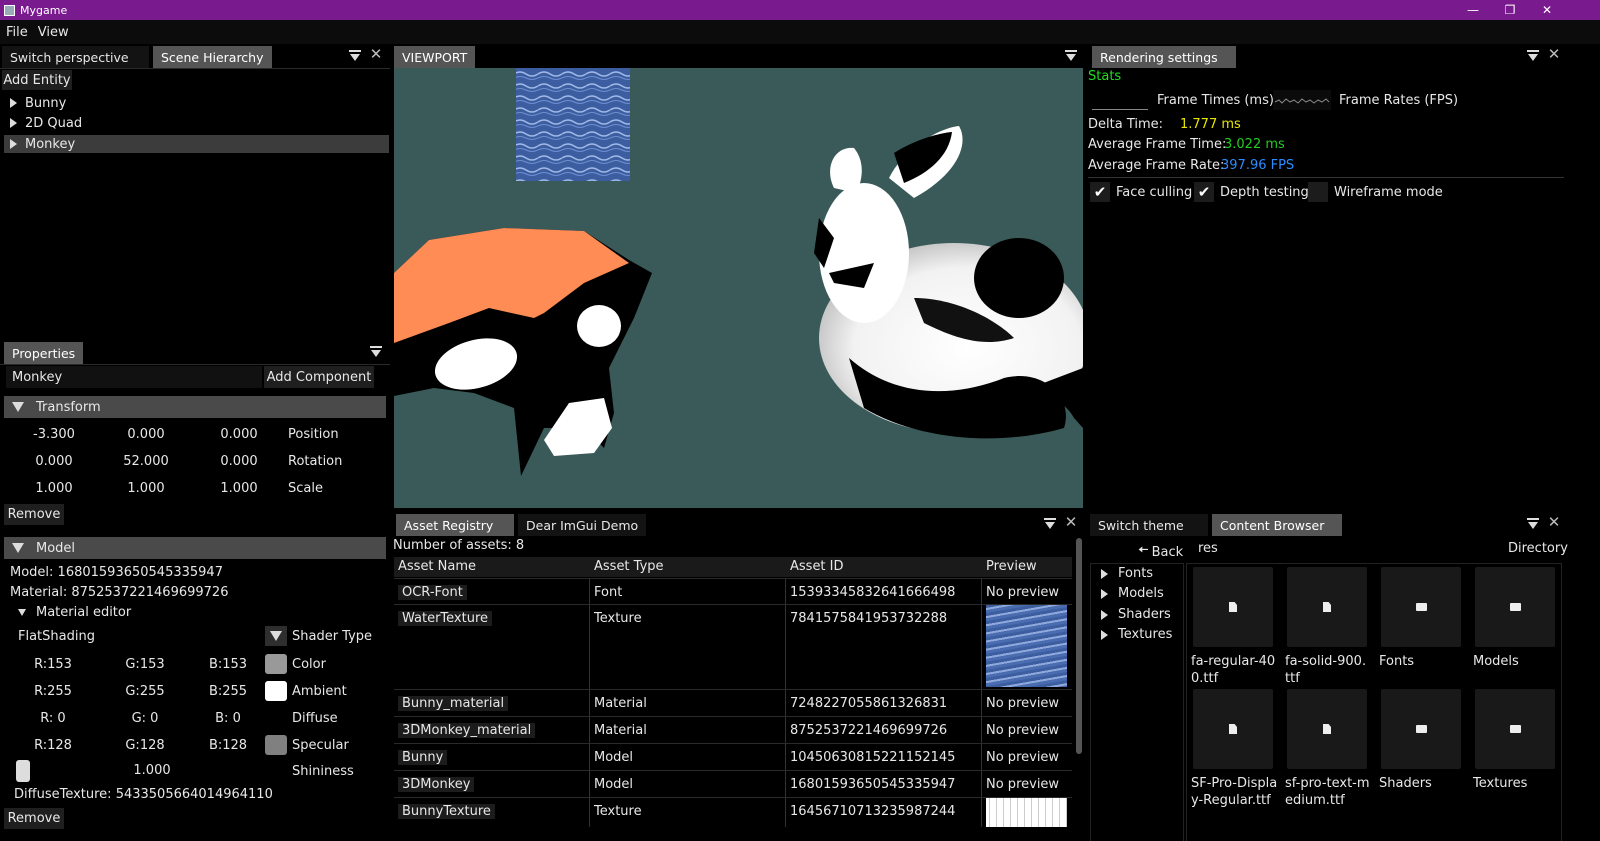 Image resolution: width=1600 pixels, height=841 pixels. What do you see at coordinates (53, 691) in the screenshot?
I see `color-r-1: R:255` at bounding box center [53, 691].